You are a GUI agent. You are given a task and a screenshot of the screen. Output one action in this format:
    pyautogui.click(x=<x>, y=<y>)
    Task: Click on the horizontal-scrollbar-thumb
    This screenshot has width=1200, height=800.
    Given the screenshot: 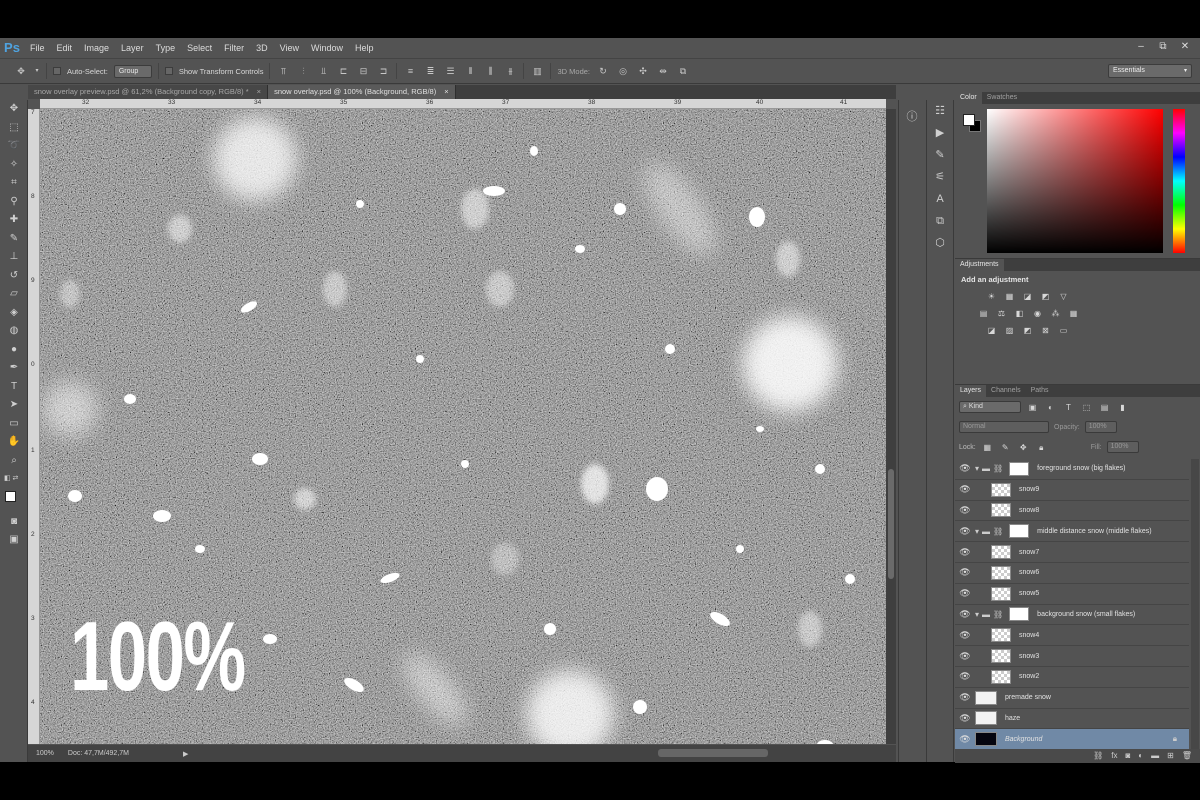 What is the action you would take?
    pyautogui.click(x=713, y=753)
    